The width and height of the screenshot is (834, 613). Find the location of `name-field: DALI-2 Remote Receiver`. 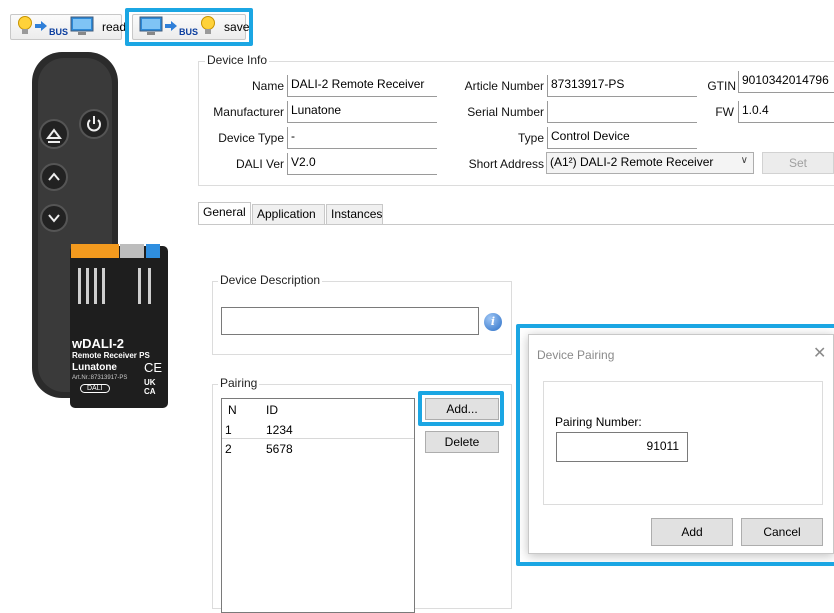

name-field: DALI-2 Remote Receiver is located at coordinates (362, 86).